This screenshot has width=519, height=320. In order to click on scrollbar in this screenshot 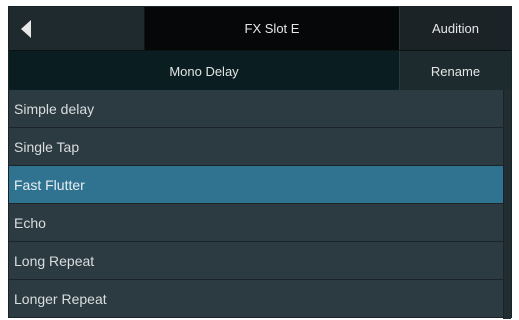, I will do `click(507, 204)`.